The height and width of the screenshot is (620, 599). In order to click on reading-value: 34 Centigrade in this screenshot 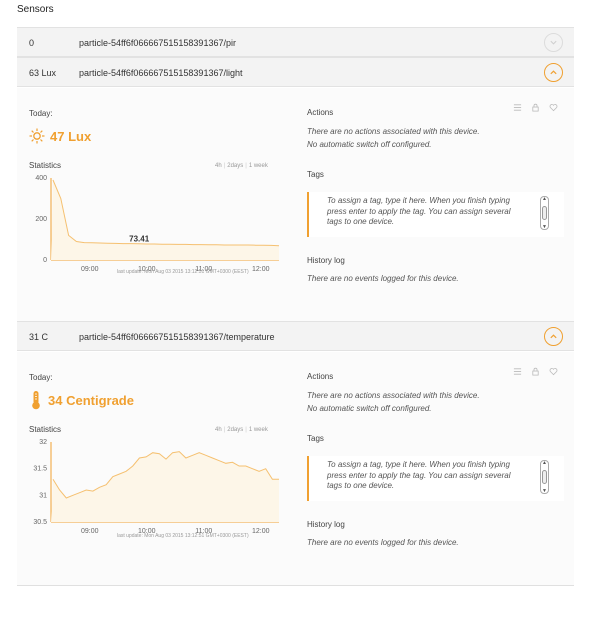, I will do `click(91, 400)`.